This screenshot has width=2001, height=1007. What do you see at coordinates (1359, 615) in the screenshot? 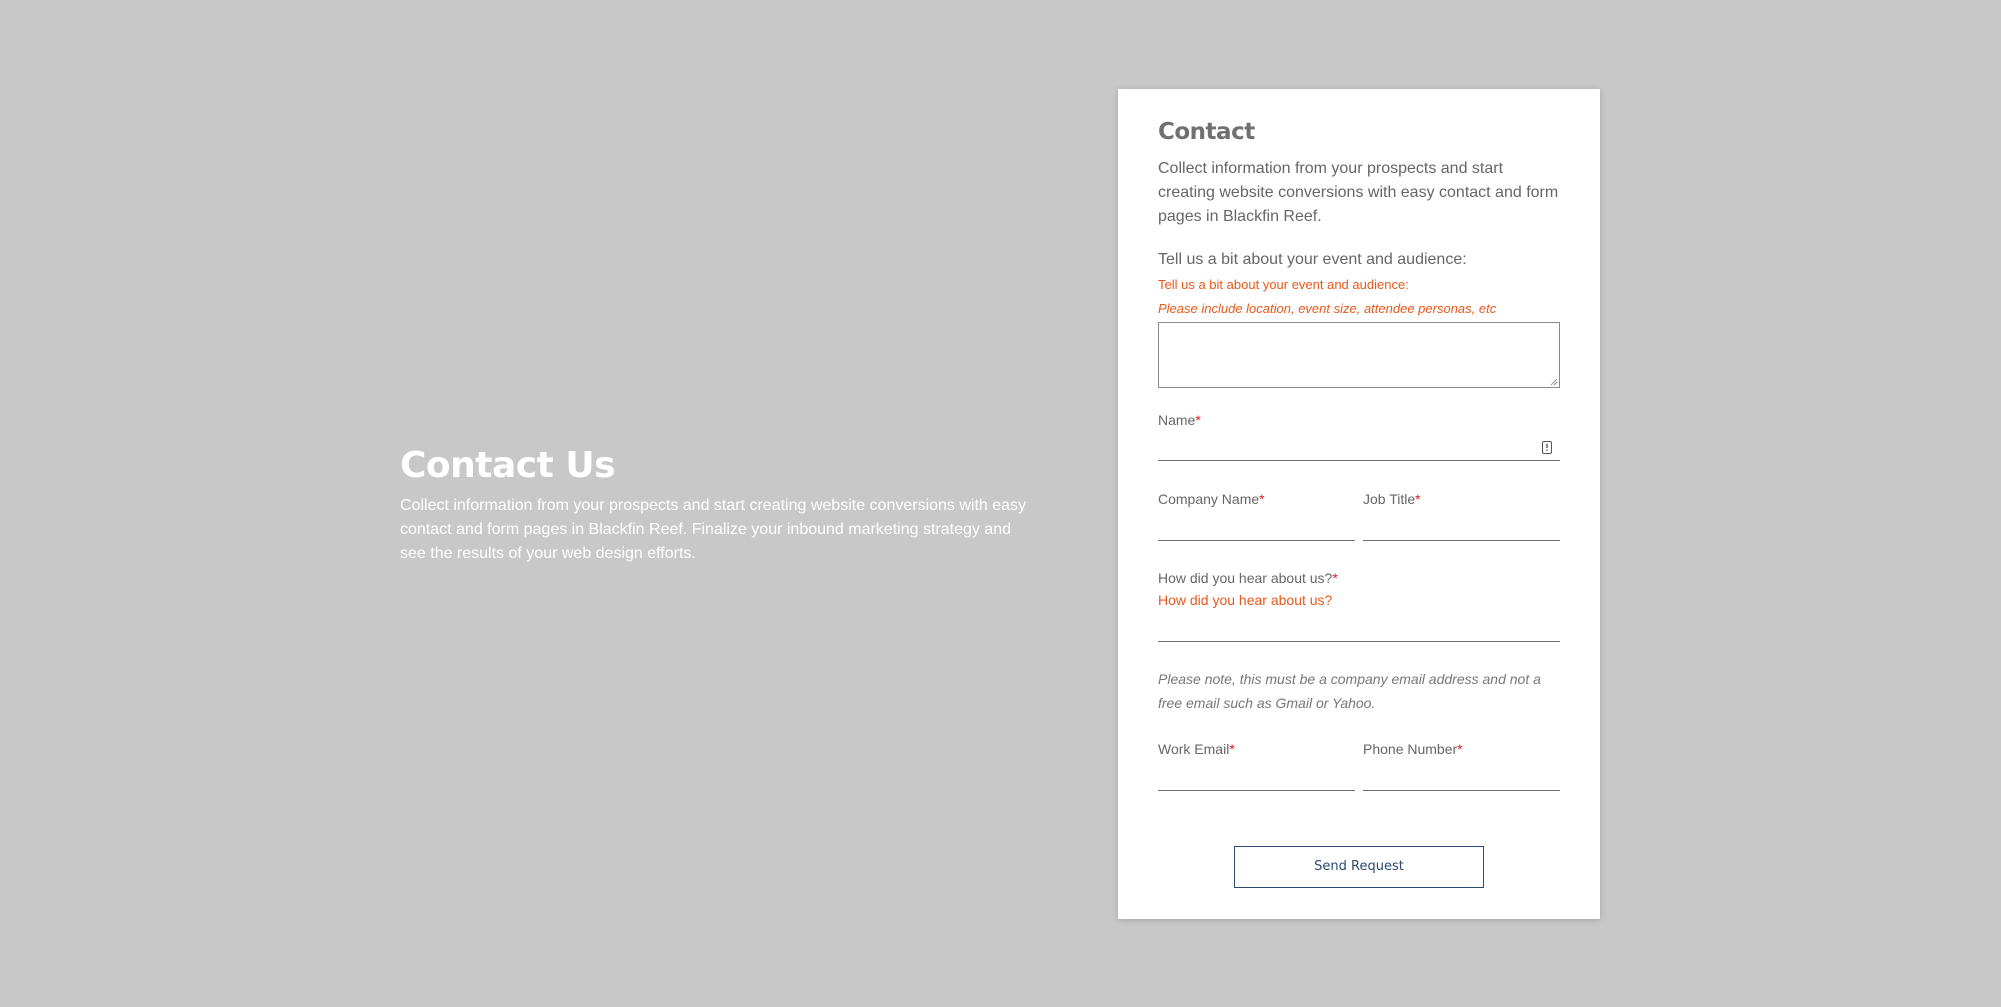
I see `hear-about-input` at bounding box center [1359, 615].